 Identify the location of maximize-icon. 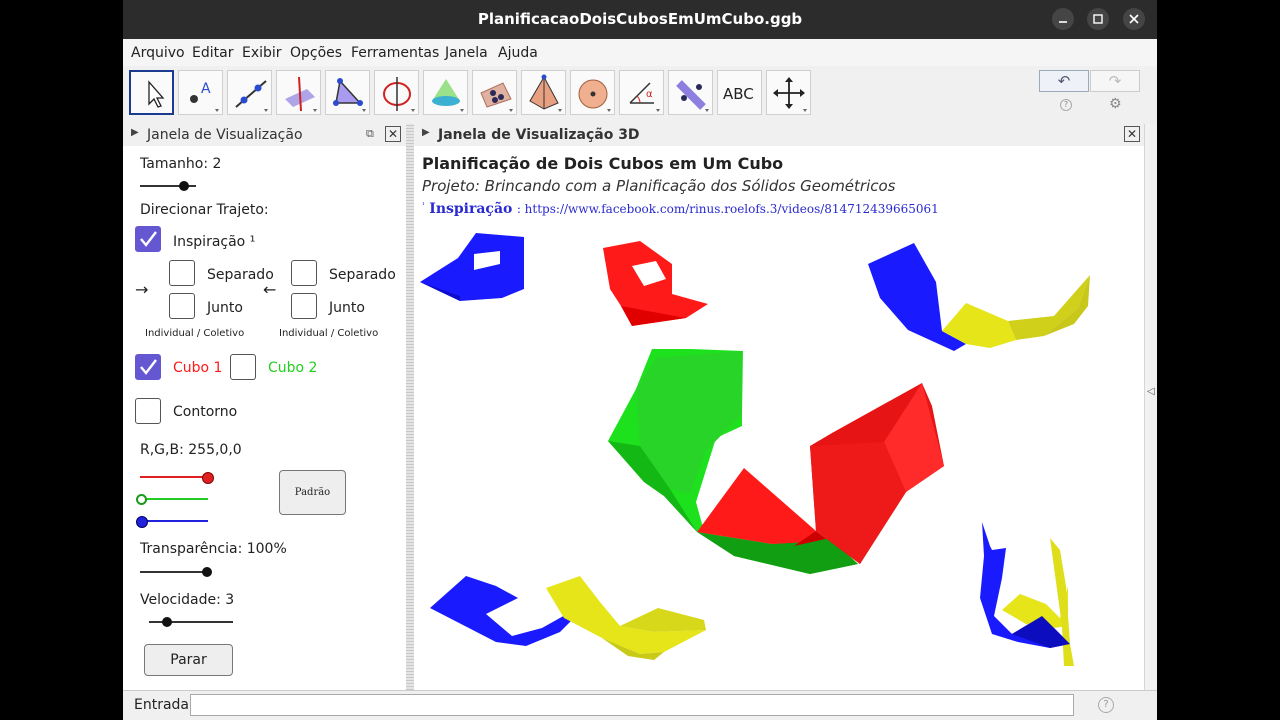
(1098, 19).